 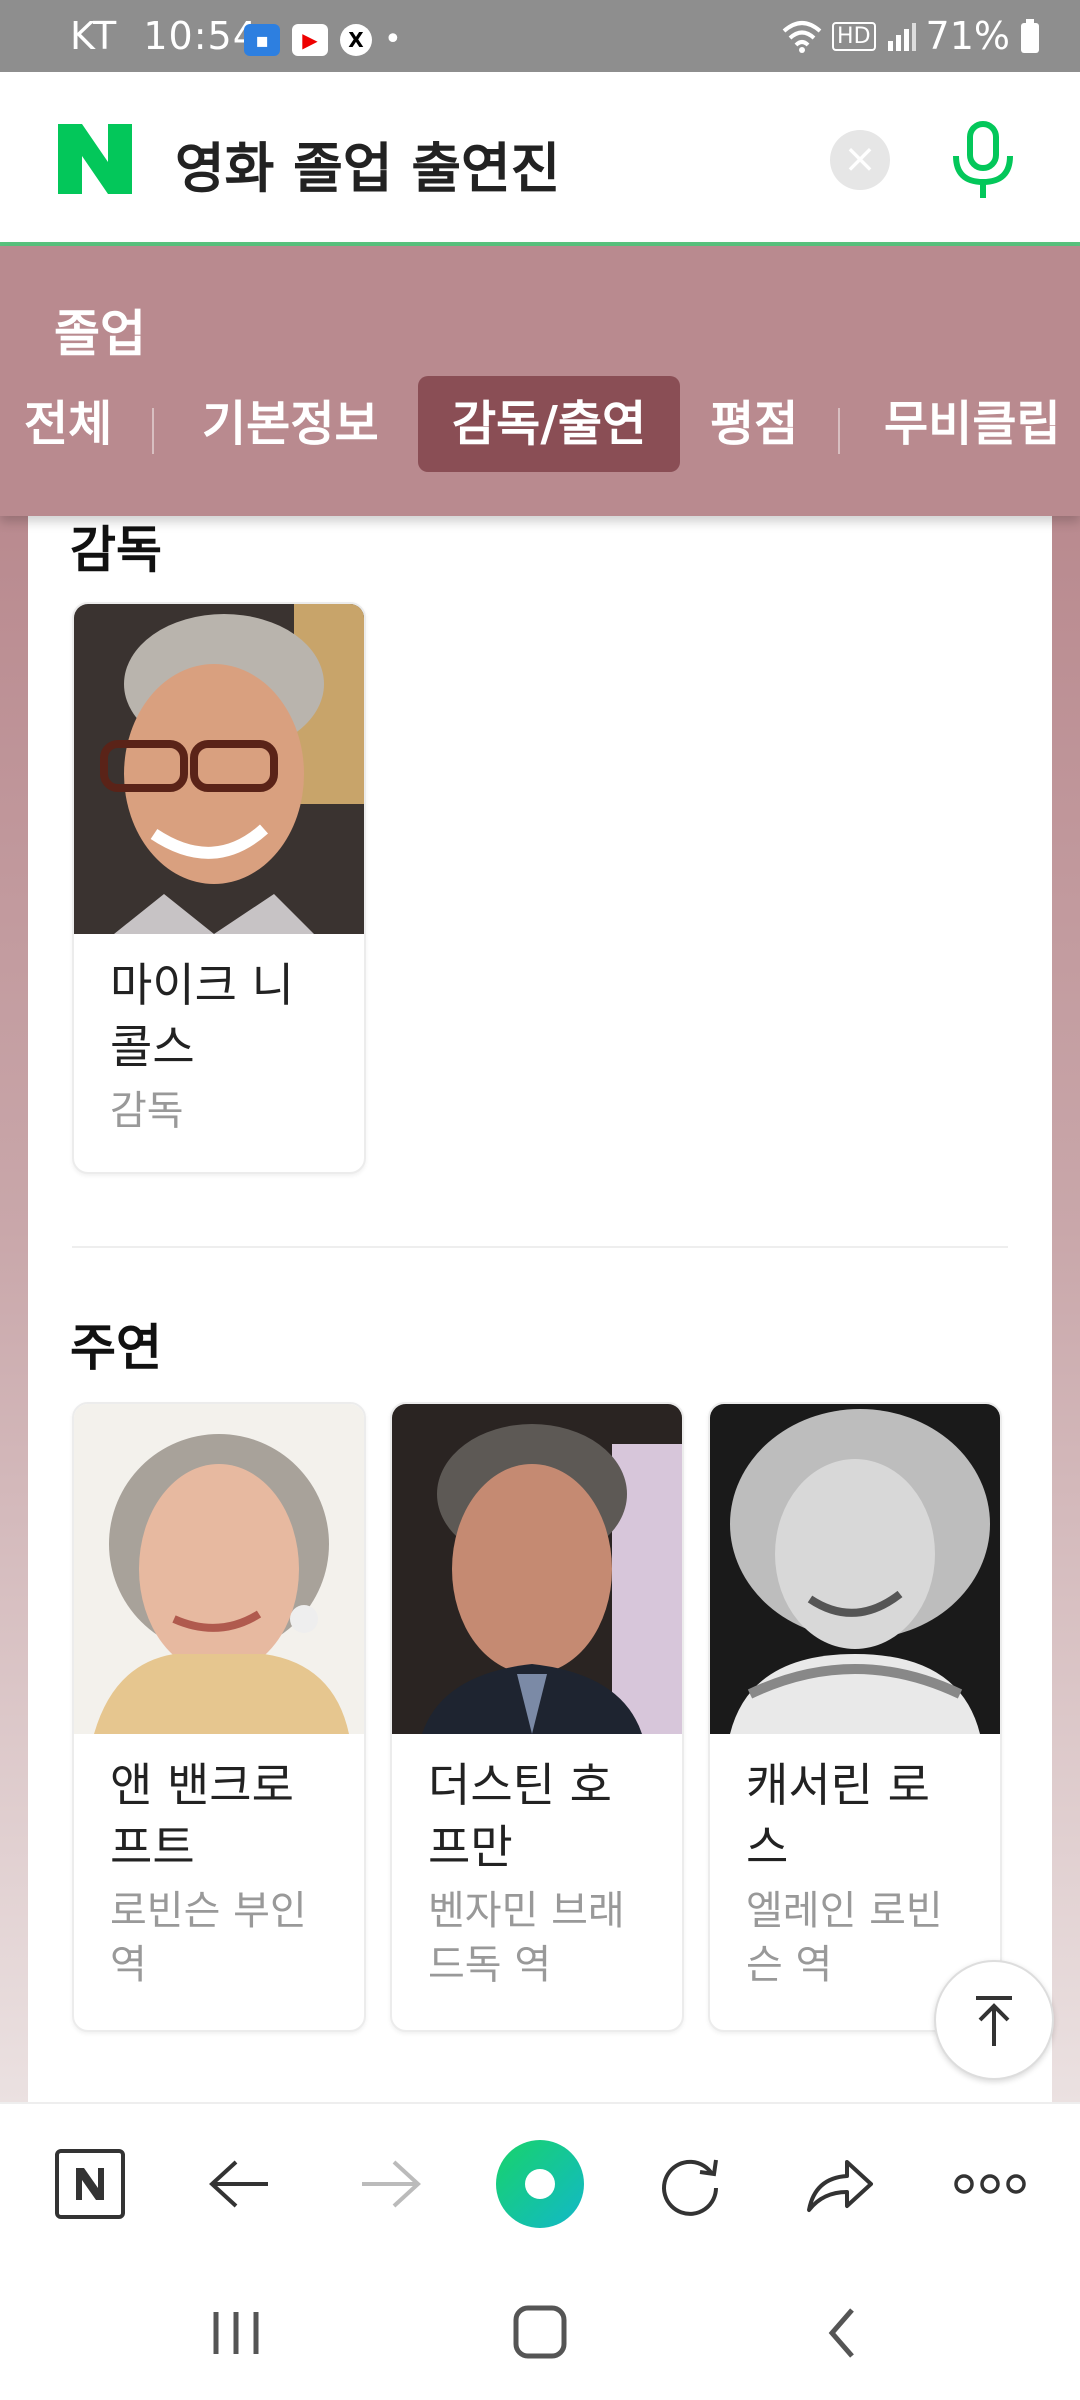 I want to click on youtube-icon: ▶, so click(x=310, y=39).